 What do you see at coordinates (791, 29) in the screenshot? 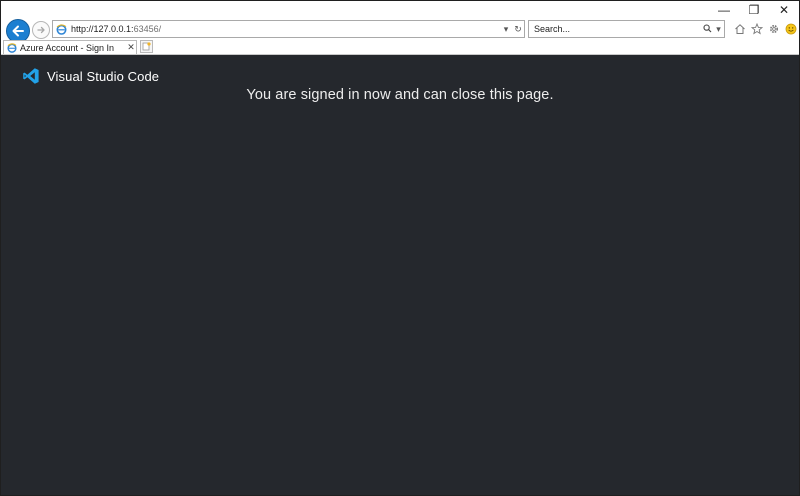
I see `feedback-smiley-icon` at bounding box center [791, 29].